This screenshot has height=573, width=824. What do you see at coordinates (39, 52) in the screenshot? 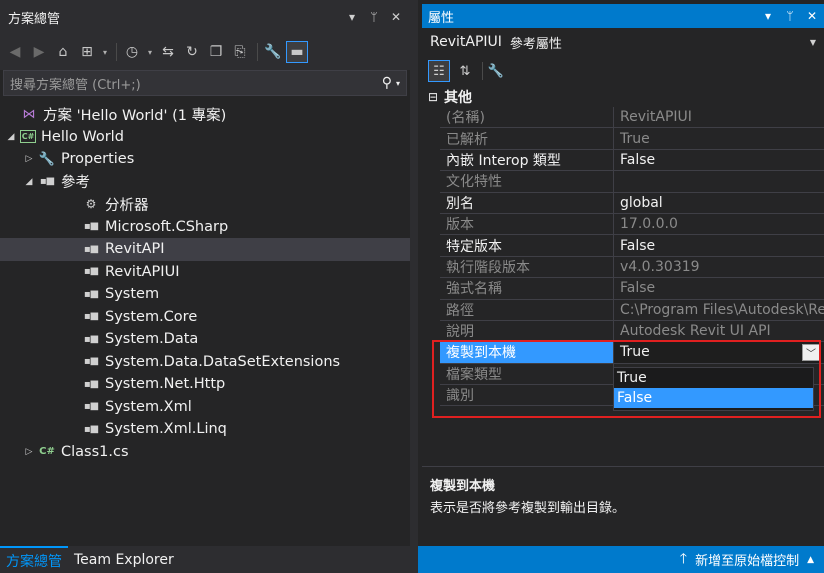
I see `forward-icon: ▶` at bounding box center [39, 52].